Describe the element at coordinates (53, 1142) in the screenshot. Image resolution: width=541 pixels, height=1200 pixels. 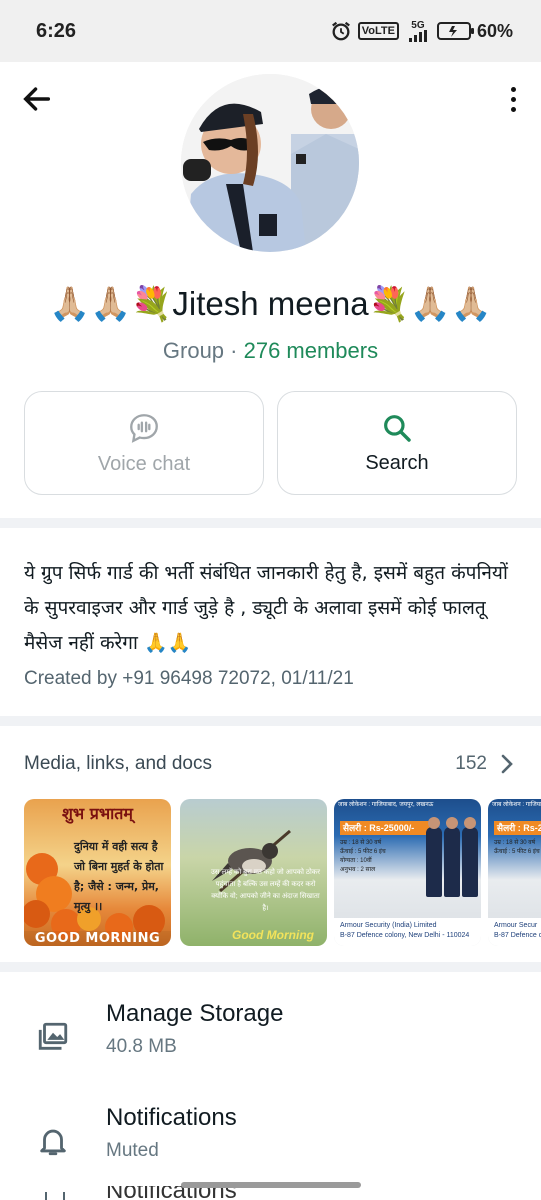
I see `bell-icon` at that location.